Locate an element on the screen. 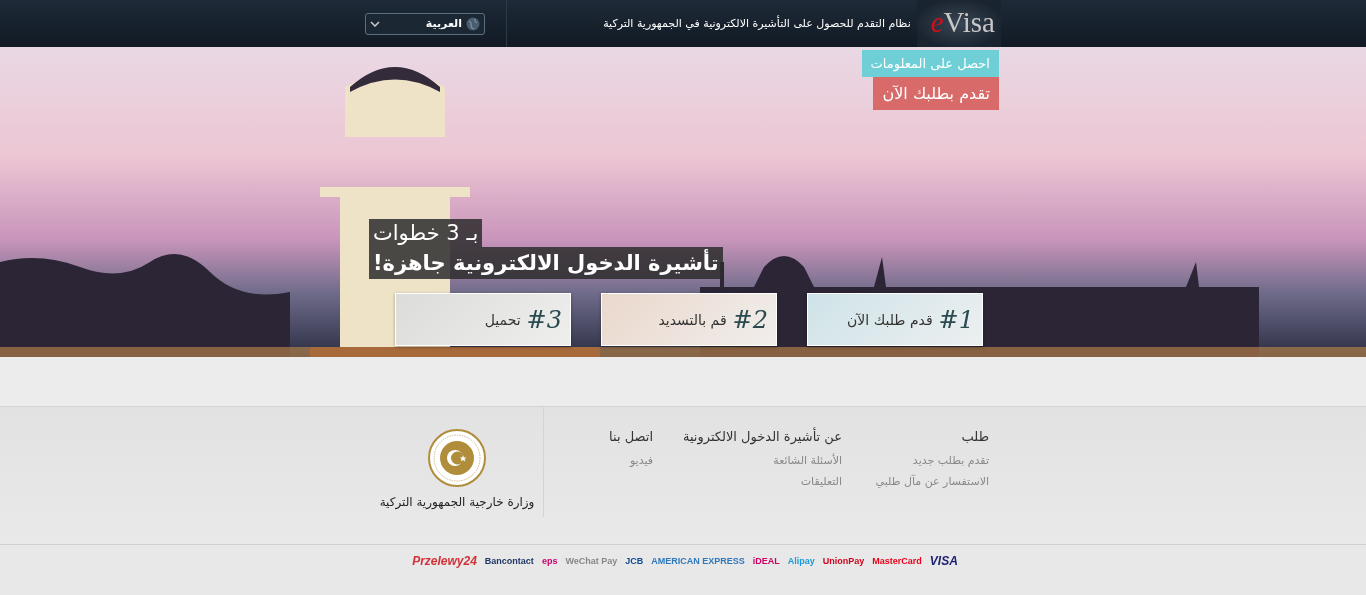 This screenshot has height=595, width=1366. footer-heading: عن تأشيرة الدخول الالكترونية is located at coordinates (762, 436).